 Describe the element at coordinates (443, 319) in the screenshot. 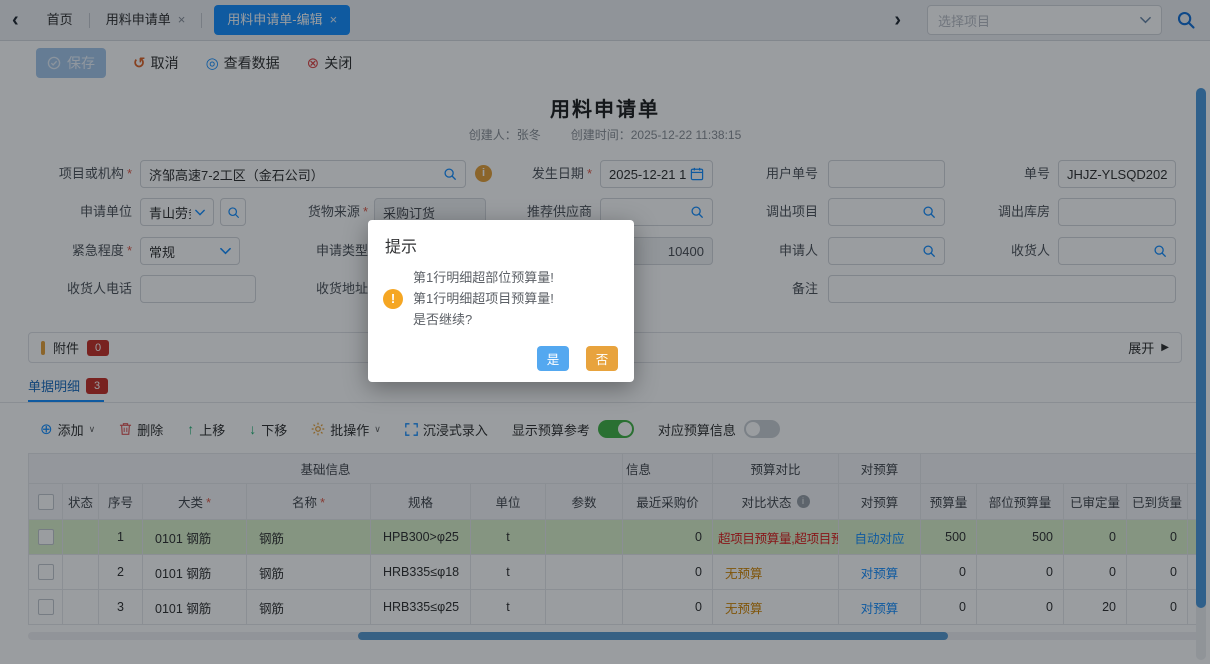

I see `dialog-line: 是否继续?` at that location.